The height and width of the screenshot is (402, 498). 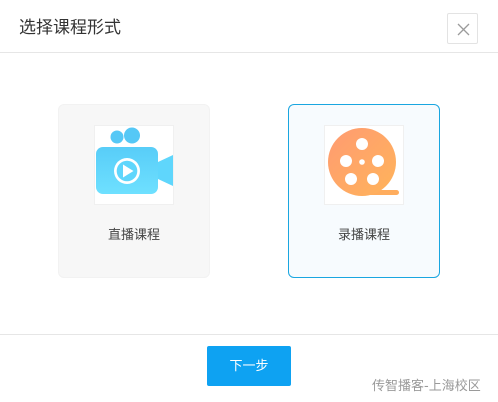 I want to click on close-button, so click(x=462, y=28).